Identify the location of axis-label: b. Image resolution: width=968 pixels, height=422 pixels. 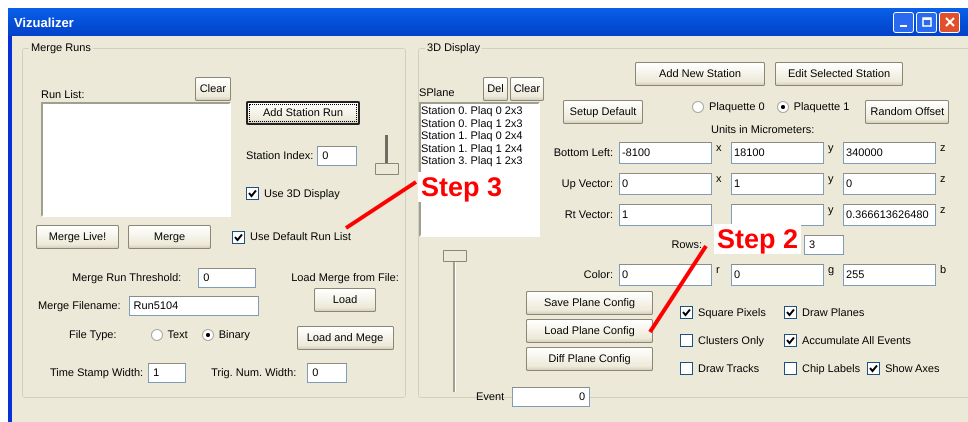
(943, 270).